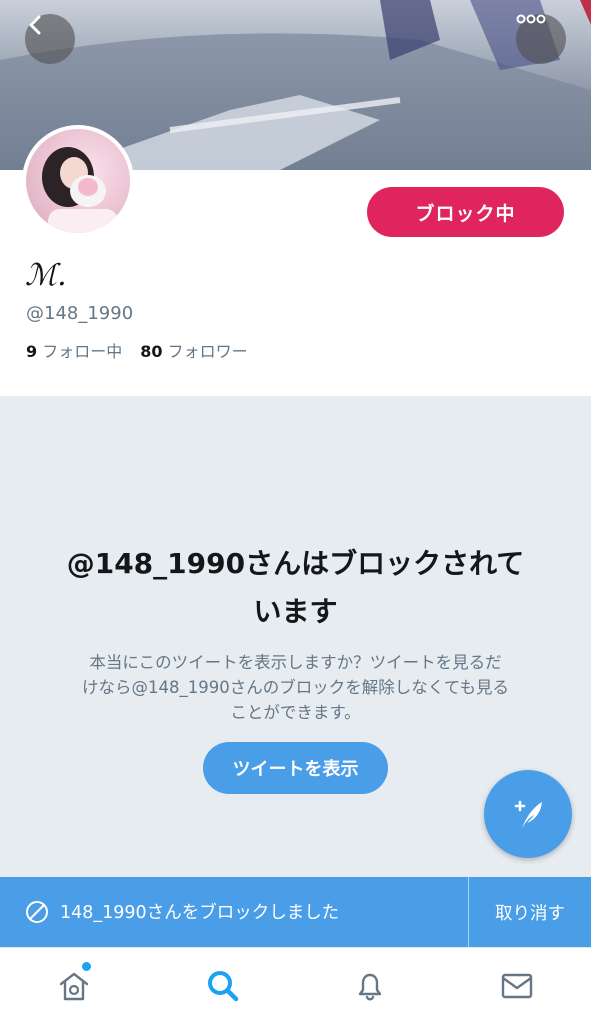  I want to click on more-options-button, so click(541, 39).